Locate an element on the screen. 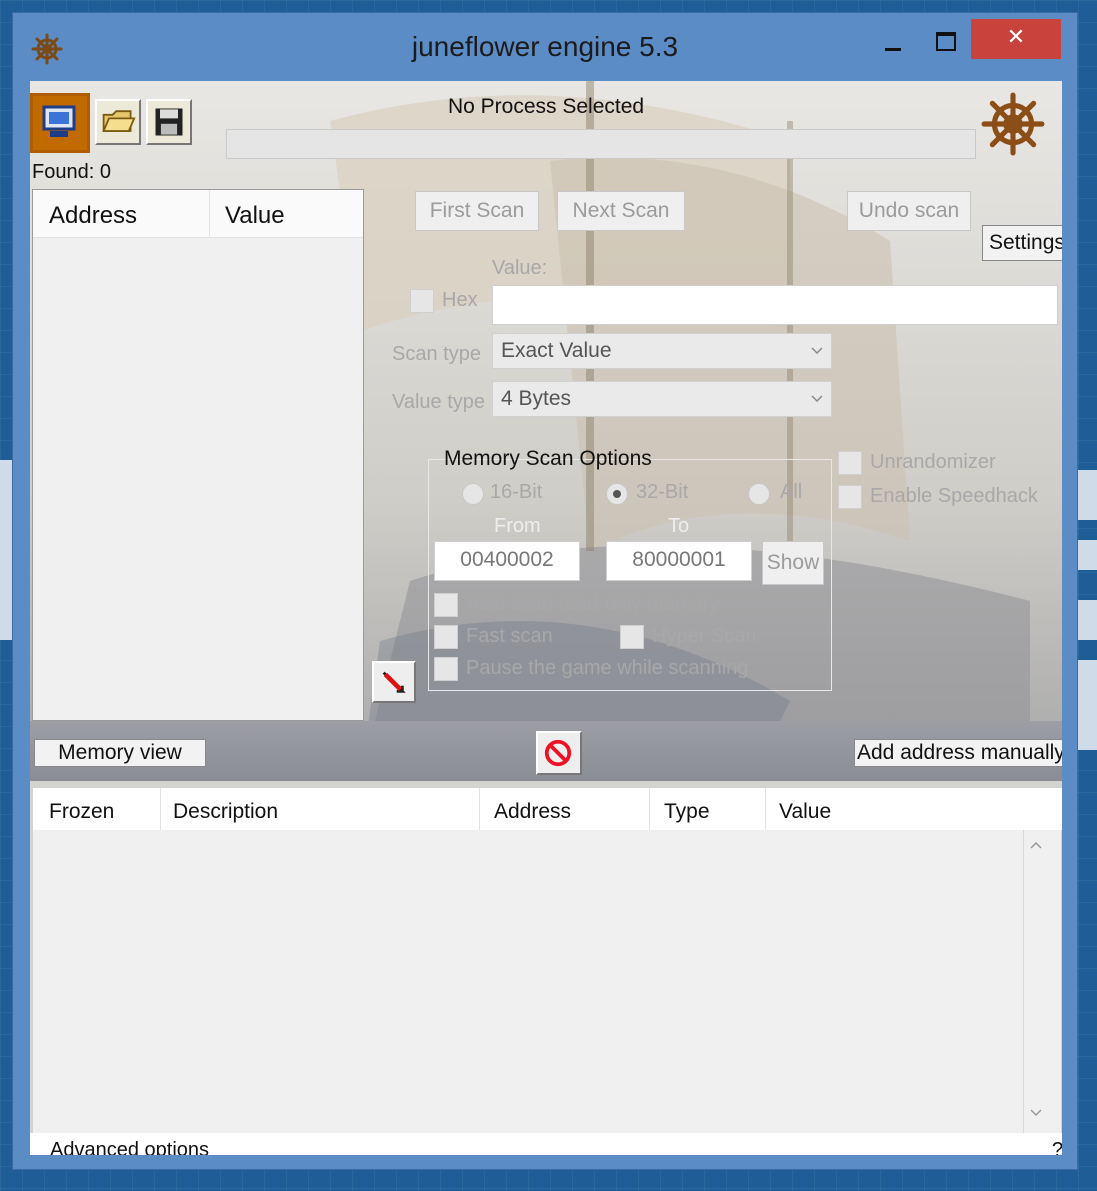  column-header-frozen: Frozen is located at coordinates (81, 812).